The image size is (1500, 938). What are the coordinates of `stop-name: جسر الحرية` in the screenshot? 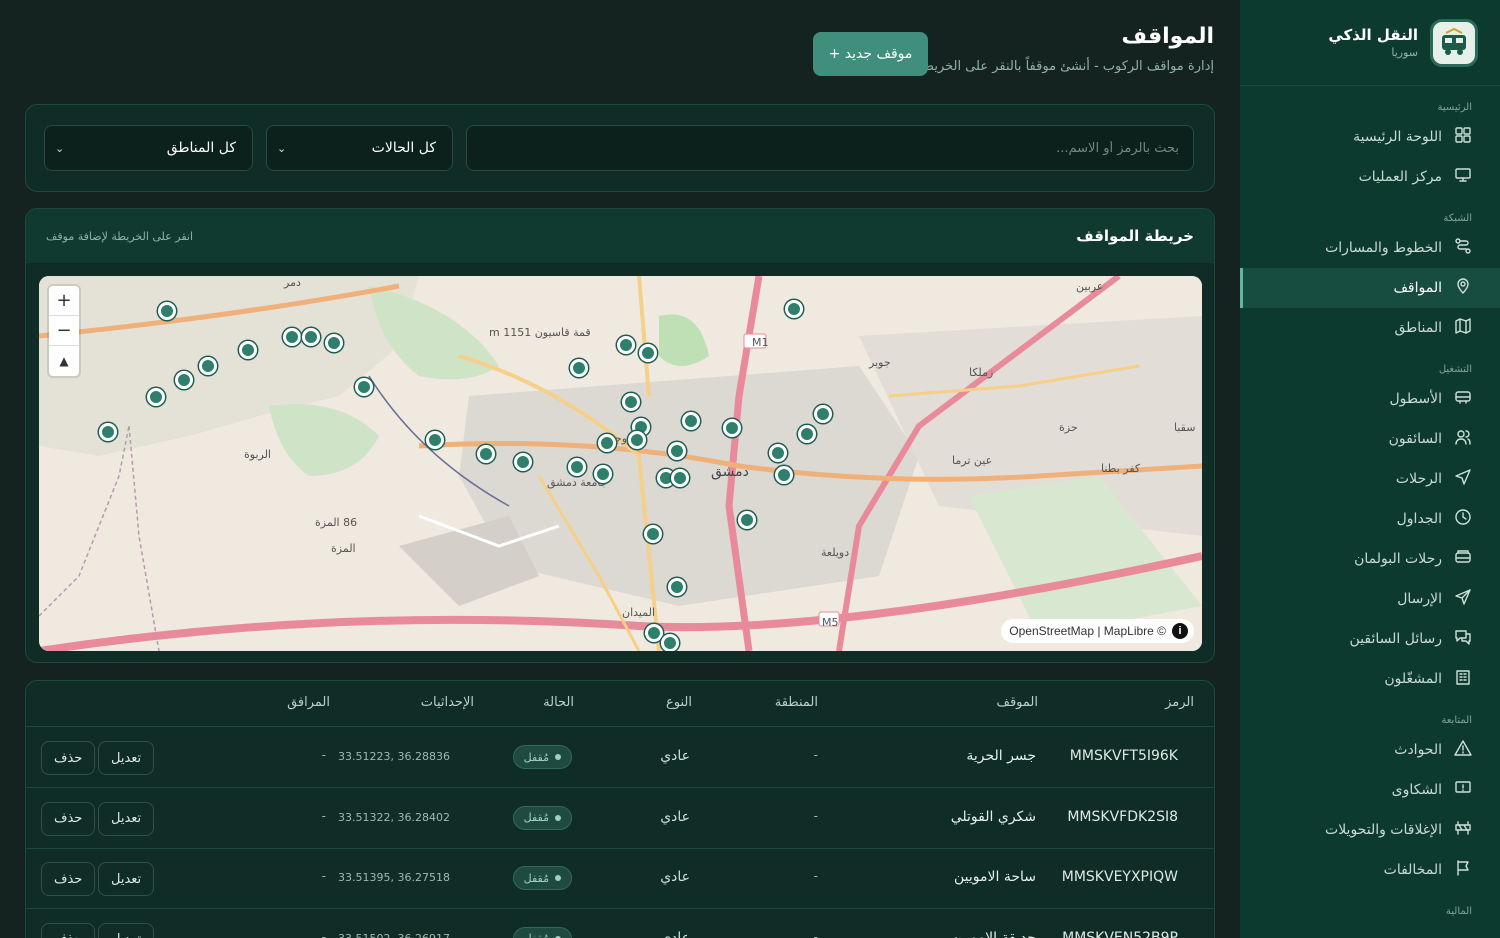 It's located at (1001, 756).